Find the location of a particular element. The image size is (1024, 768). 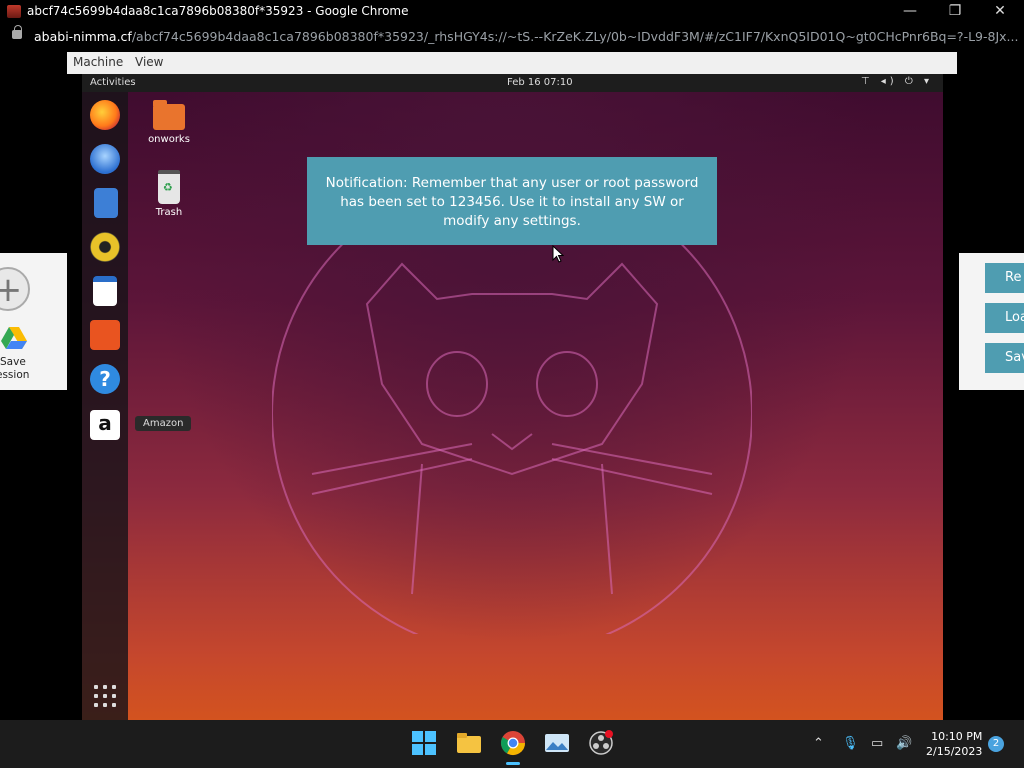

vm-menubar: Machine View is located at coordinates (512, 63).